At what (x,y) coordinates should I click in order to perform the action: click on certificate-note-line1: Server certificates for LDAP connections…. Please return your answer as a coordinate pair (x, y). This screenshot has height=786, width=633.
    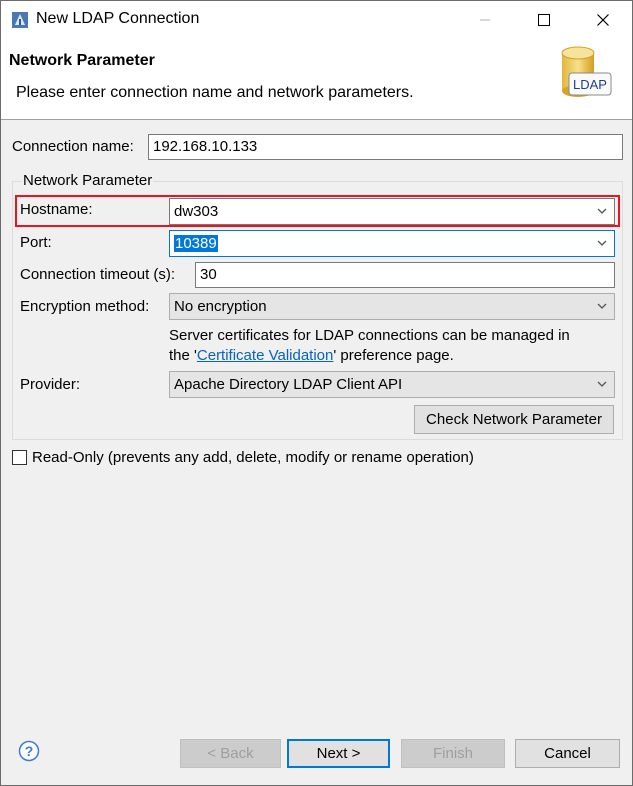
    Looking at the image, I should click on (369, 335).